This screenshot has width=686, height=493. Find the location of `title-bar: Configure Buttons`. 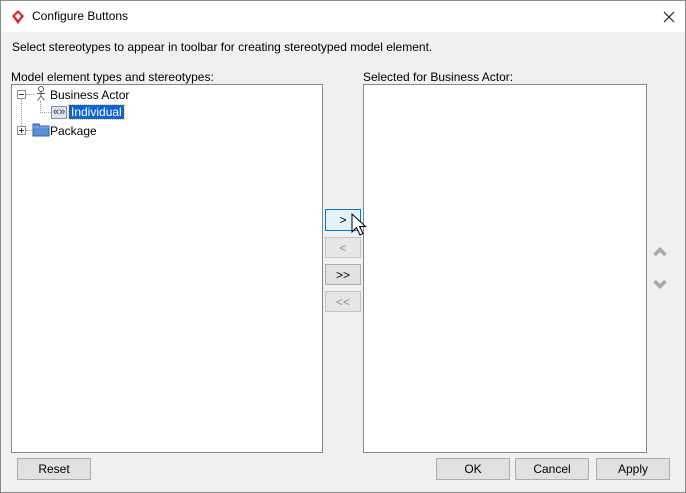

title-bar: Configure Buttons is located at coordinates (343, 16).